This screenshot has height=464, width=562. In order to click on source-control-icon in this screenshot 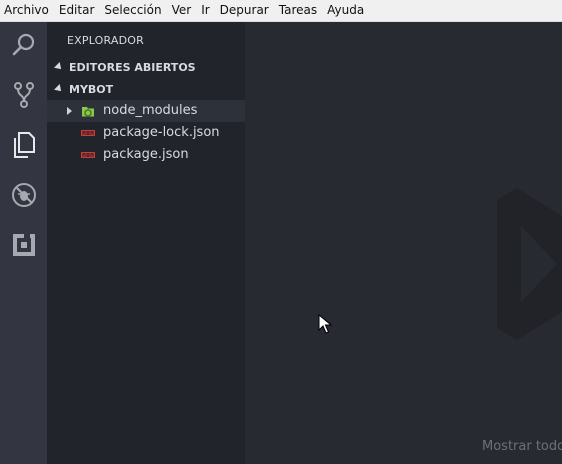, I will do `click(23, 95)`.